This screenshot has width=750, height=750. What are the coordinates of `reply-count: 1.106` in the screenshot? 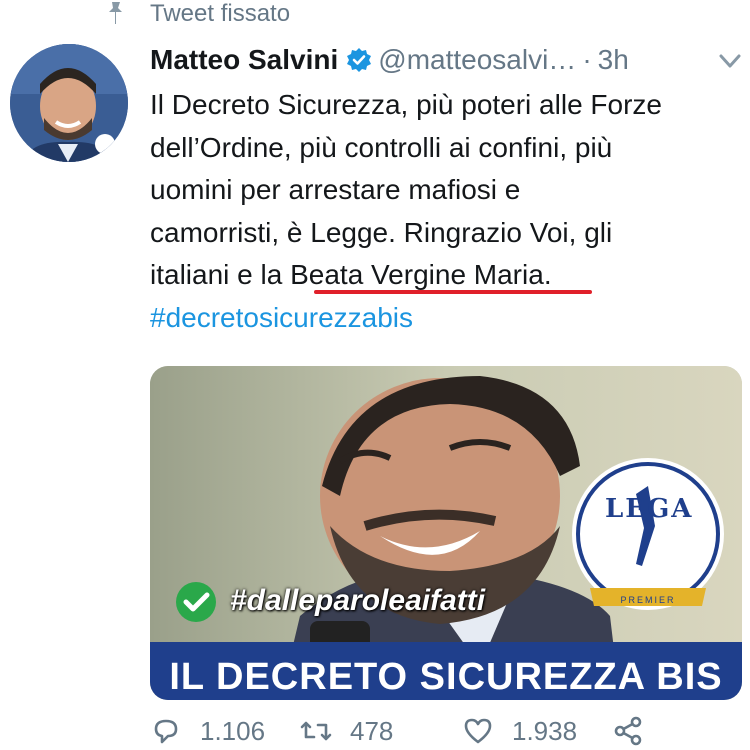 It's located at (233, 730).